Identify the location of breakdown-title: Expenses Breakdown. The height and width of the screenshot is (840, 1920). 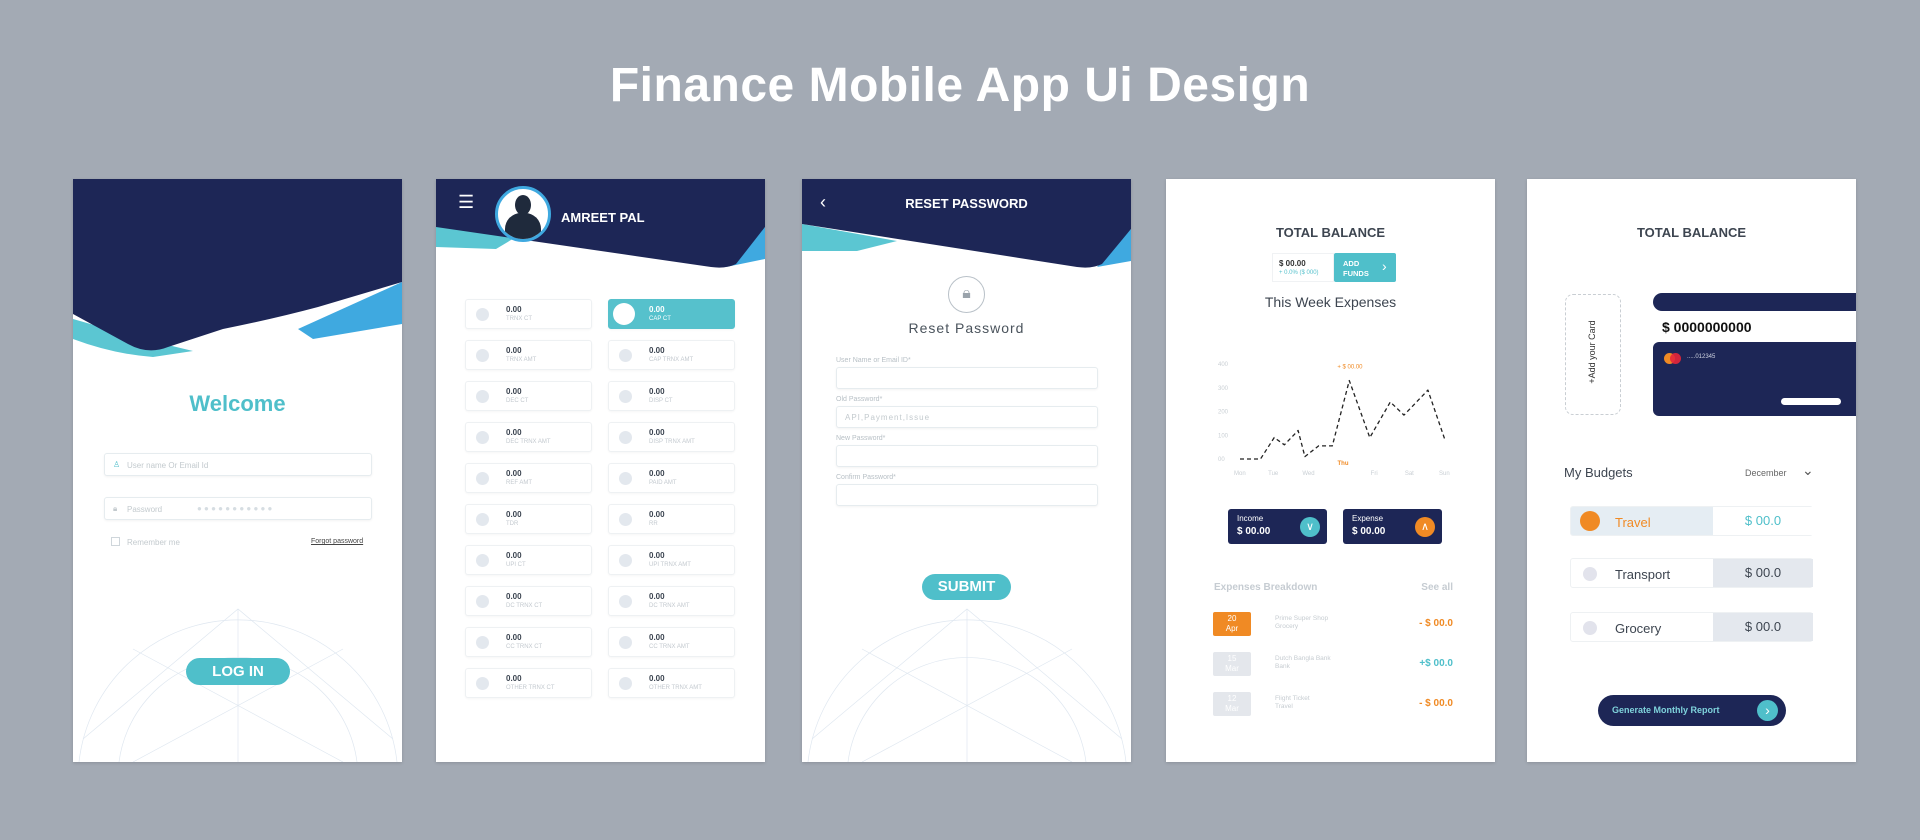
(1266, 587).